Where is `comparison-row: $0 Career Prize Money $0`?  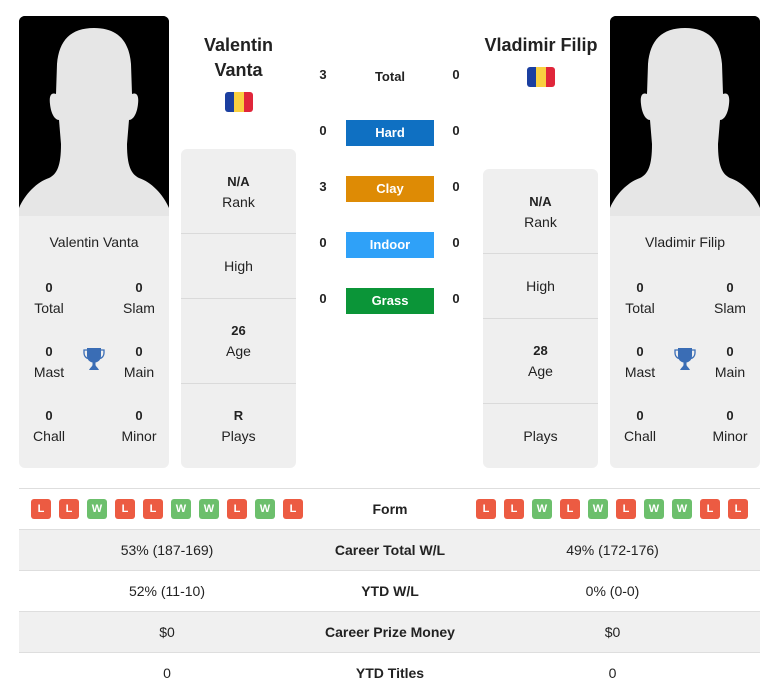
comparison-row: $0 Career Prize Money $0 is located at coordinates (389, 631).